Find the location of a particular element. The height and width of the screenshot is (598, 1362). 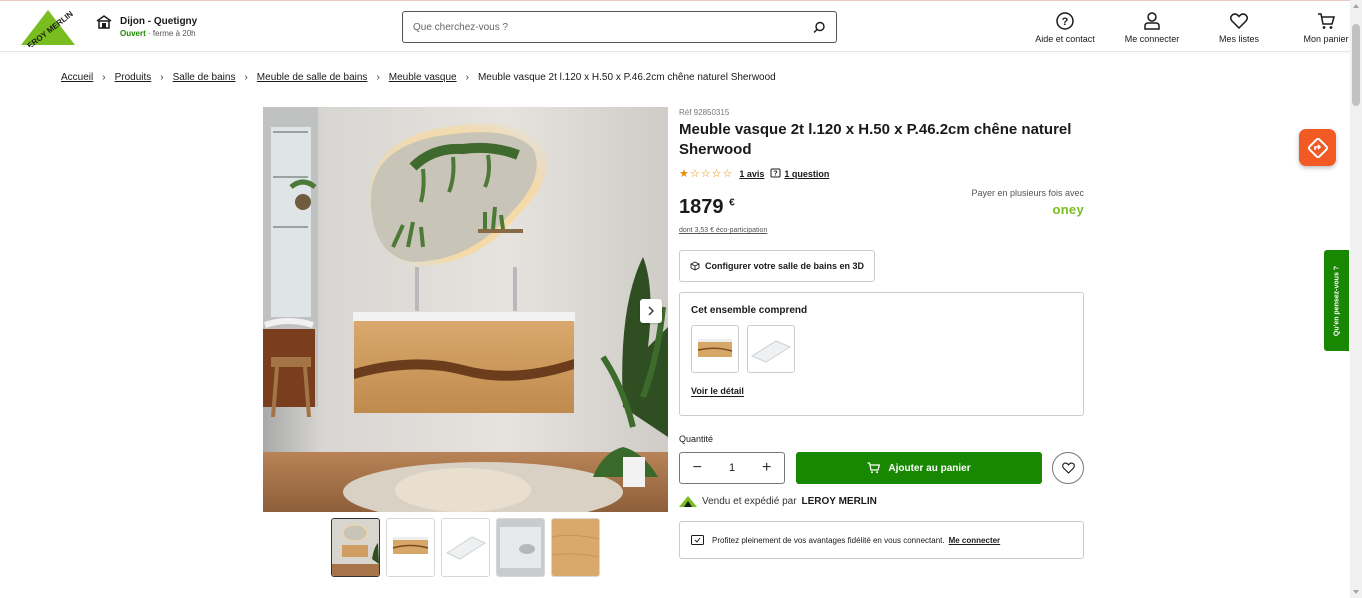

gallery-next-button is located at coordinates (651, 311).